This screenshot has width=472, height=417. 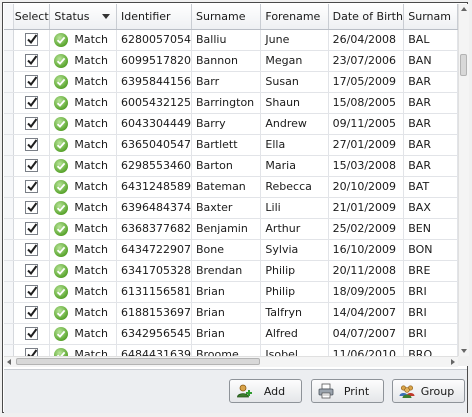 I want to click on identifier-cell: 6365040547, so click(x=154, y=145).